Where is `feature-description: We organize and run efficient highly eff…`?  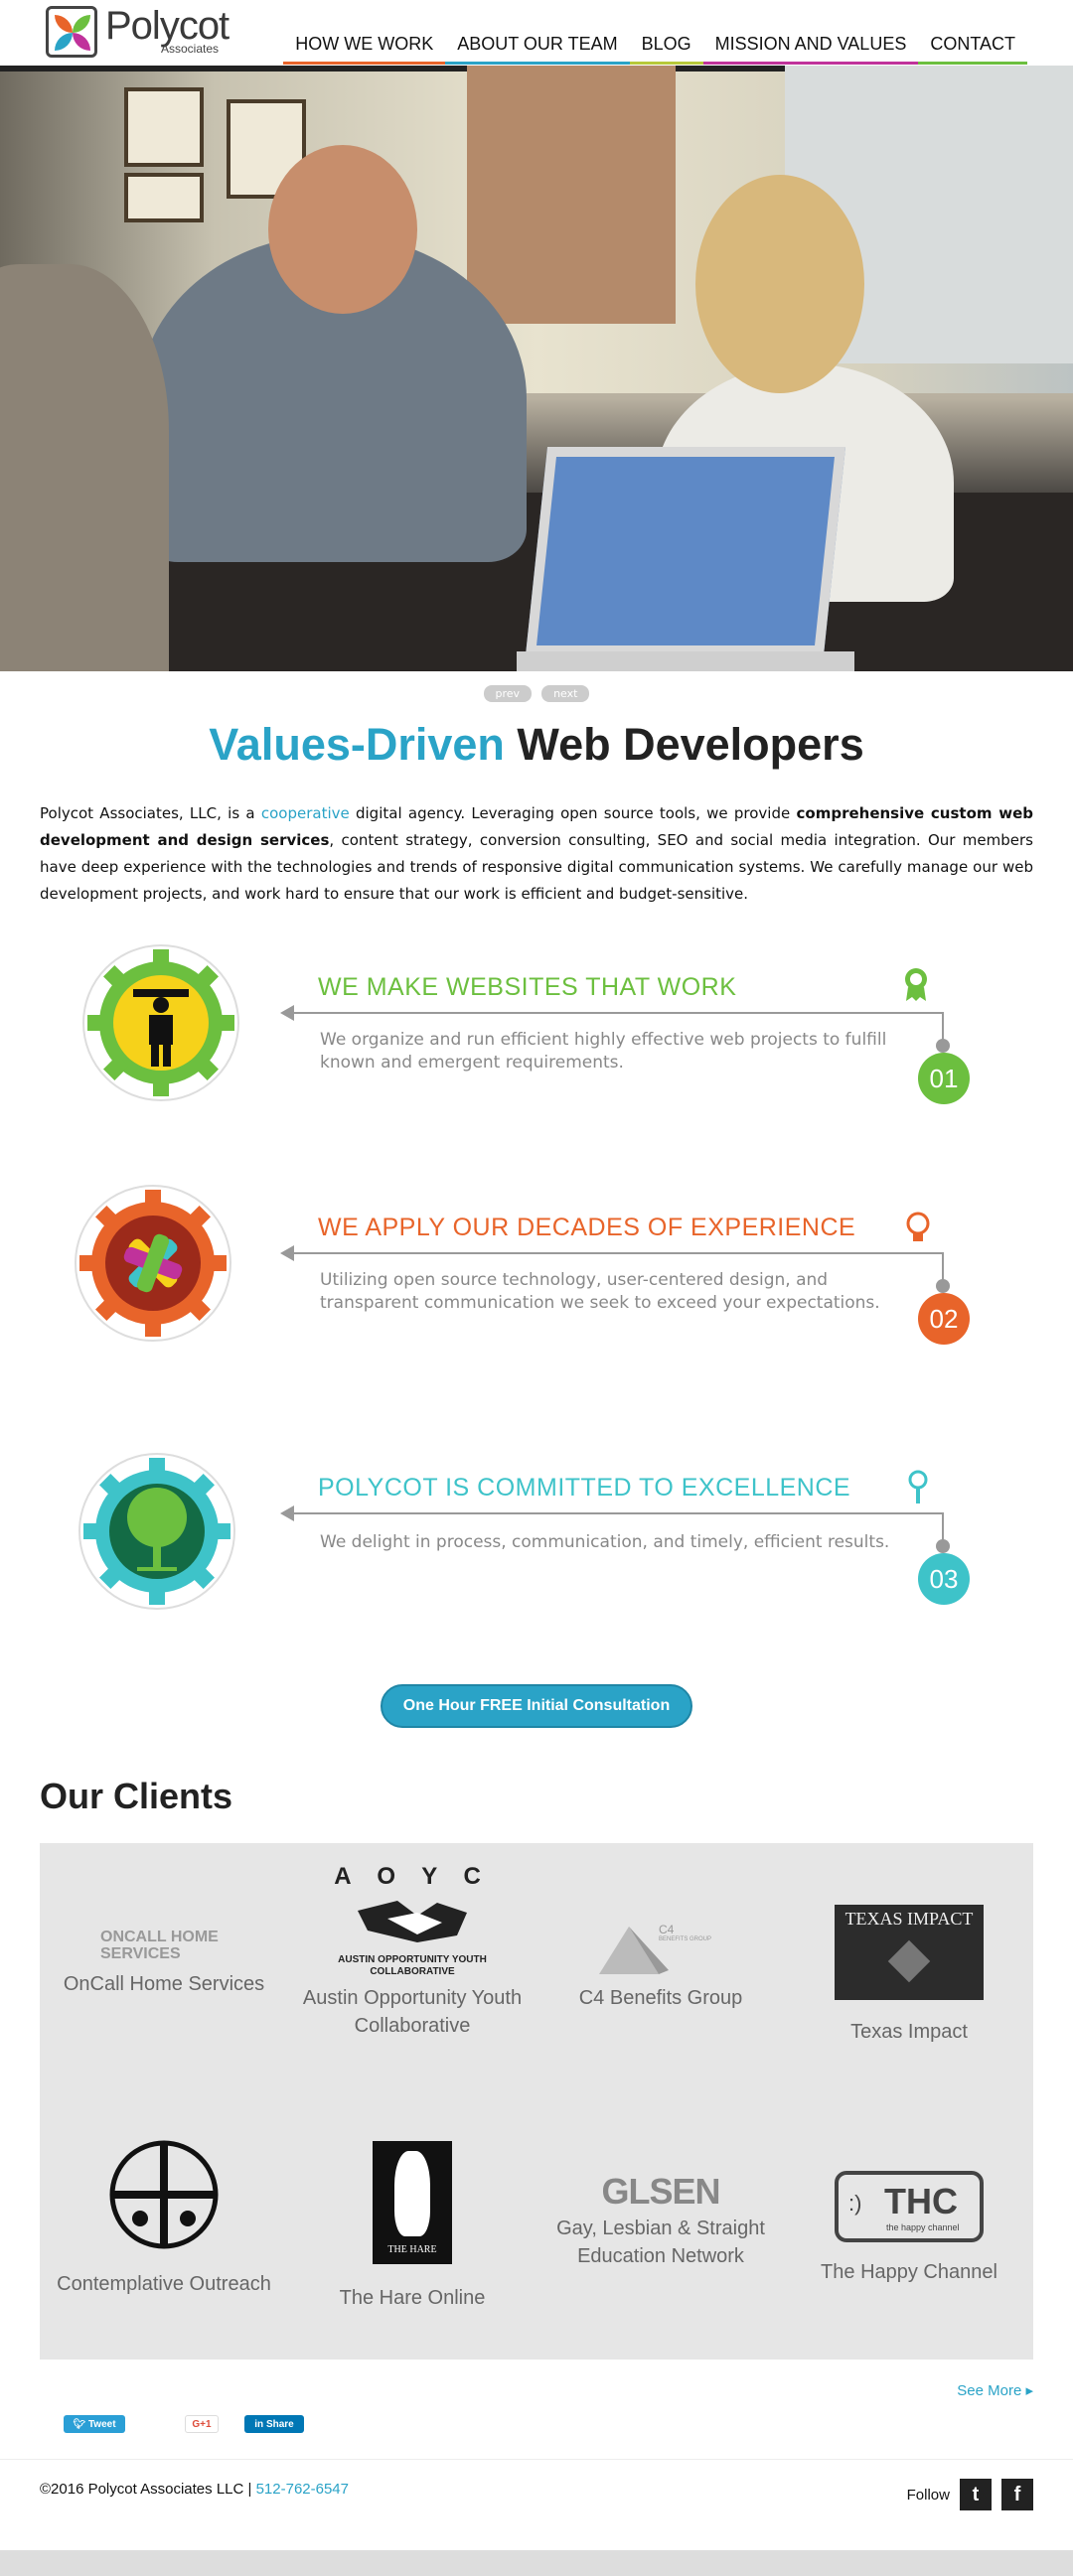
feature-description: We organize and run efficient highly eff… is located at coordinates (603, 1051).